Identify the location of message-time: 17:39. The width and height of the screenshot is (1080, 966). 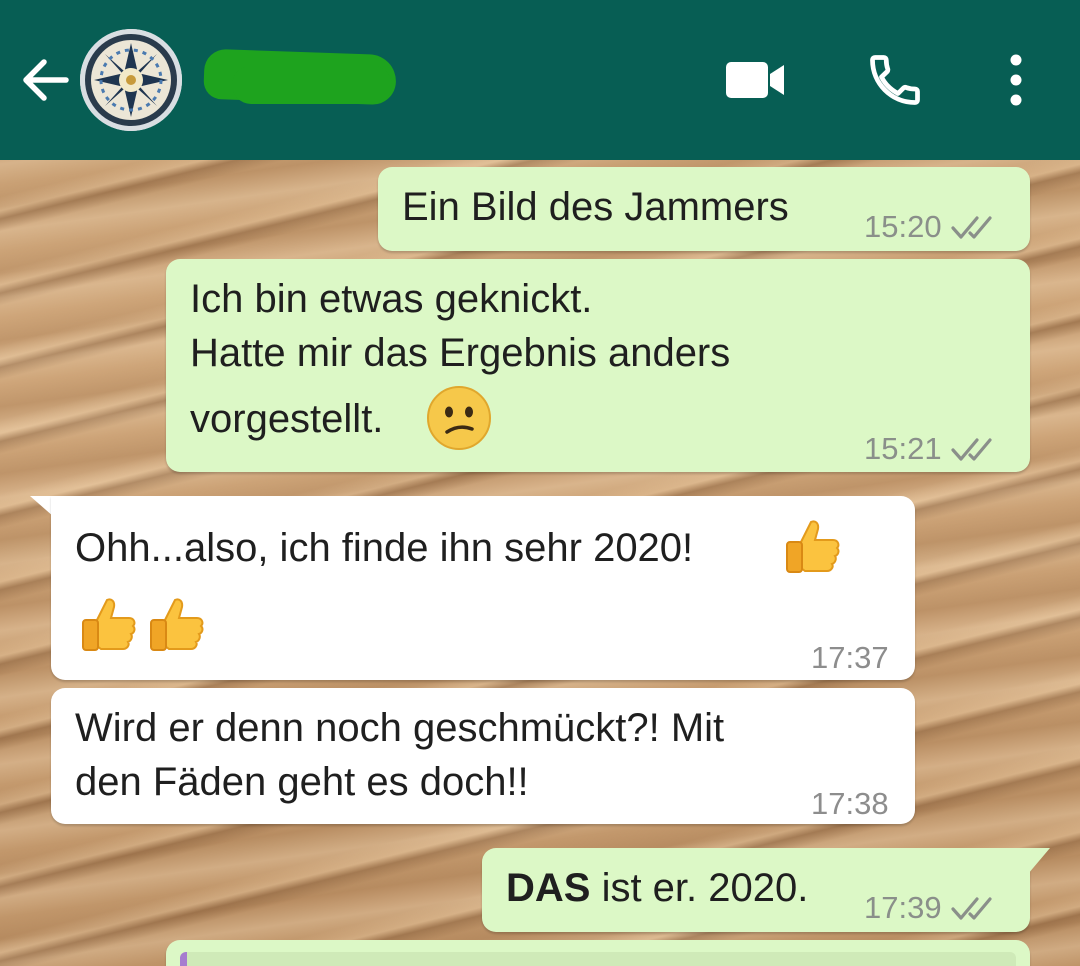
(903, 907).